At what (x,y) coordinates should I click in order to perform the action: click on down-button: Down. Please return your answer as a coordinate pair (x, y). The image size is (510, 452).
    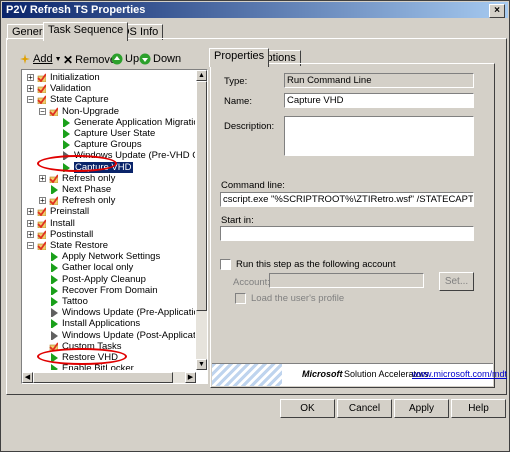
    Looking at the image, I should click on (160, 59).